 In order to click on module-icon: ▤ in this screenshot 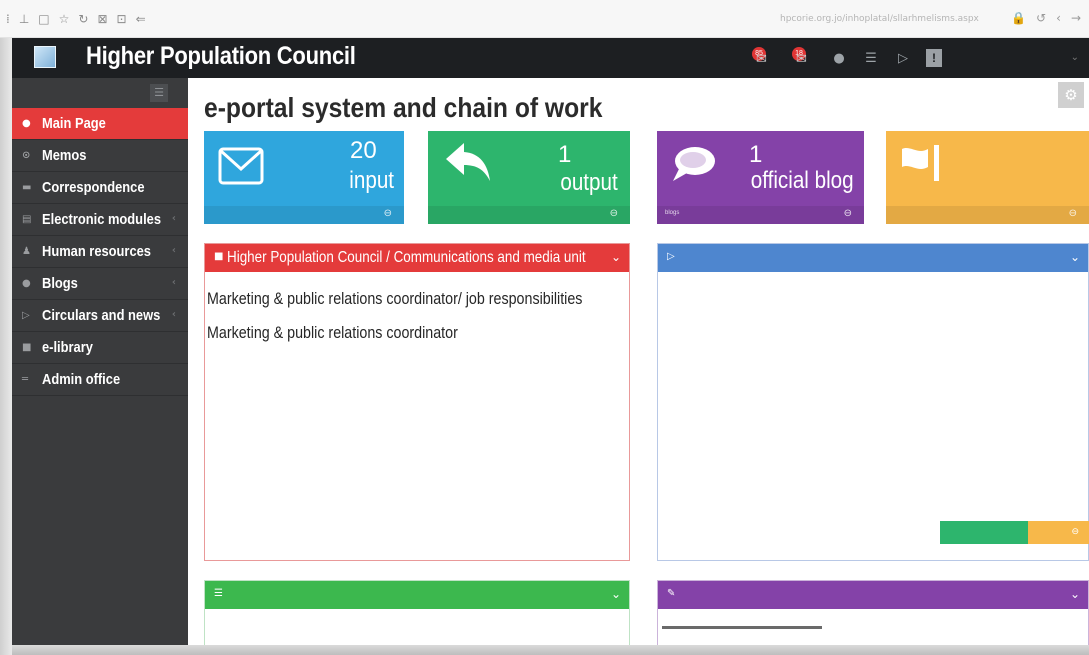, I will do `click(27, 219)`.